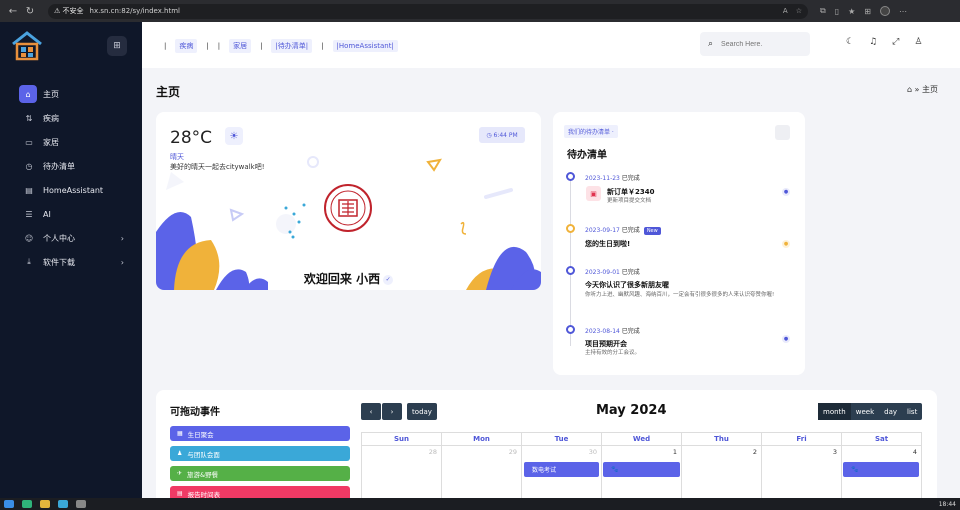 This screenshot has height=510, width=960. What do you see at coordinates (918, 42) in the screenshot?
I see `user-icon: ♙` at bounding box center [918, 42].